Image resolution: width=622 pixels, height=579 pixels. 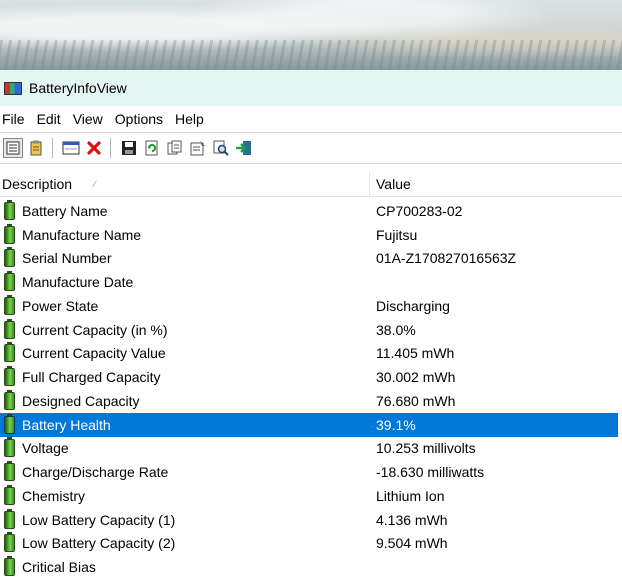 I want to click on row-description: Full Charged Capacity, so click(x=91, y=377).